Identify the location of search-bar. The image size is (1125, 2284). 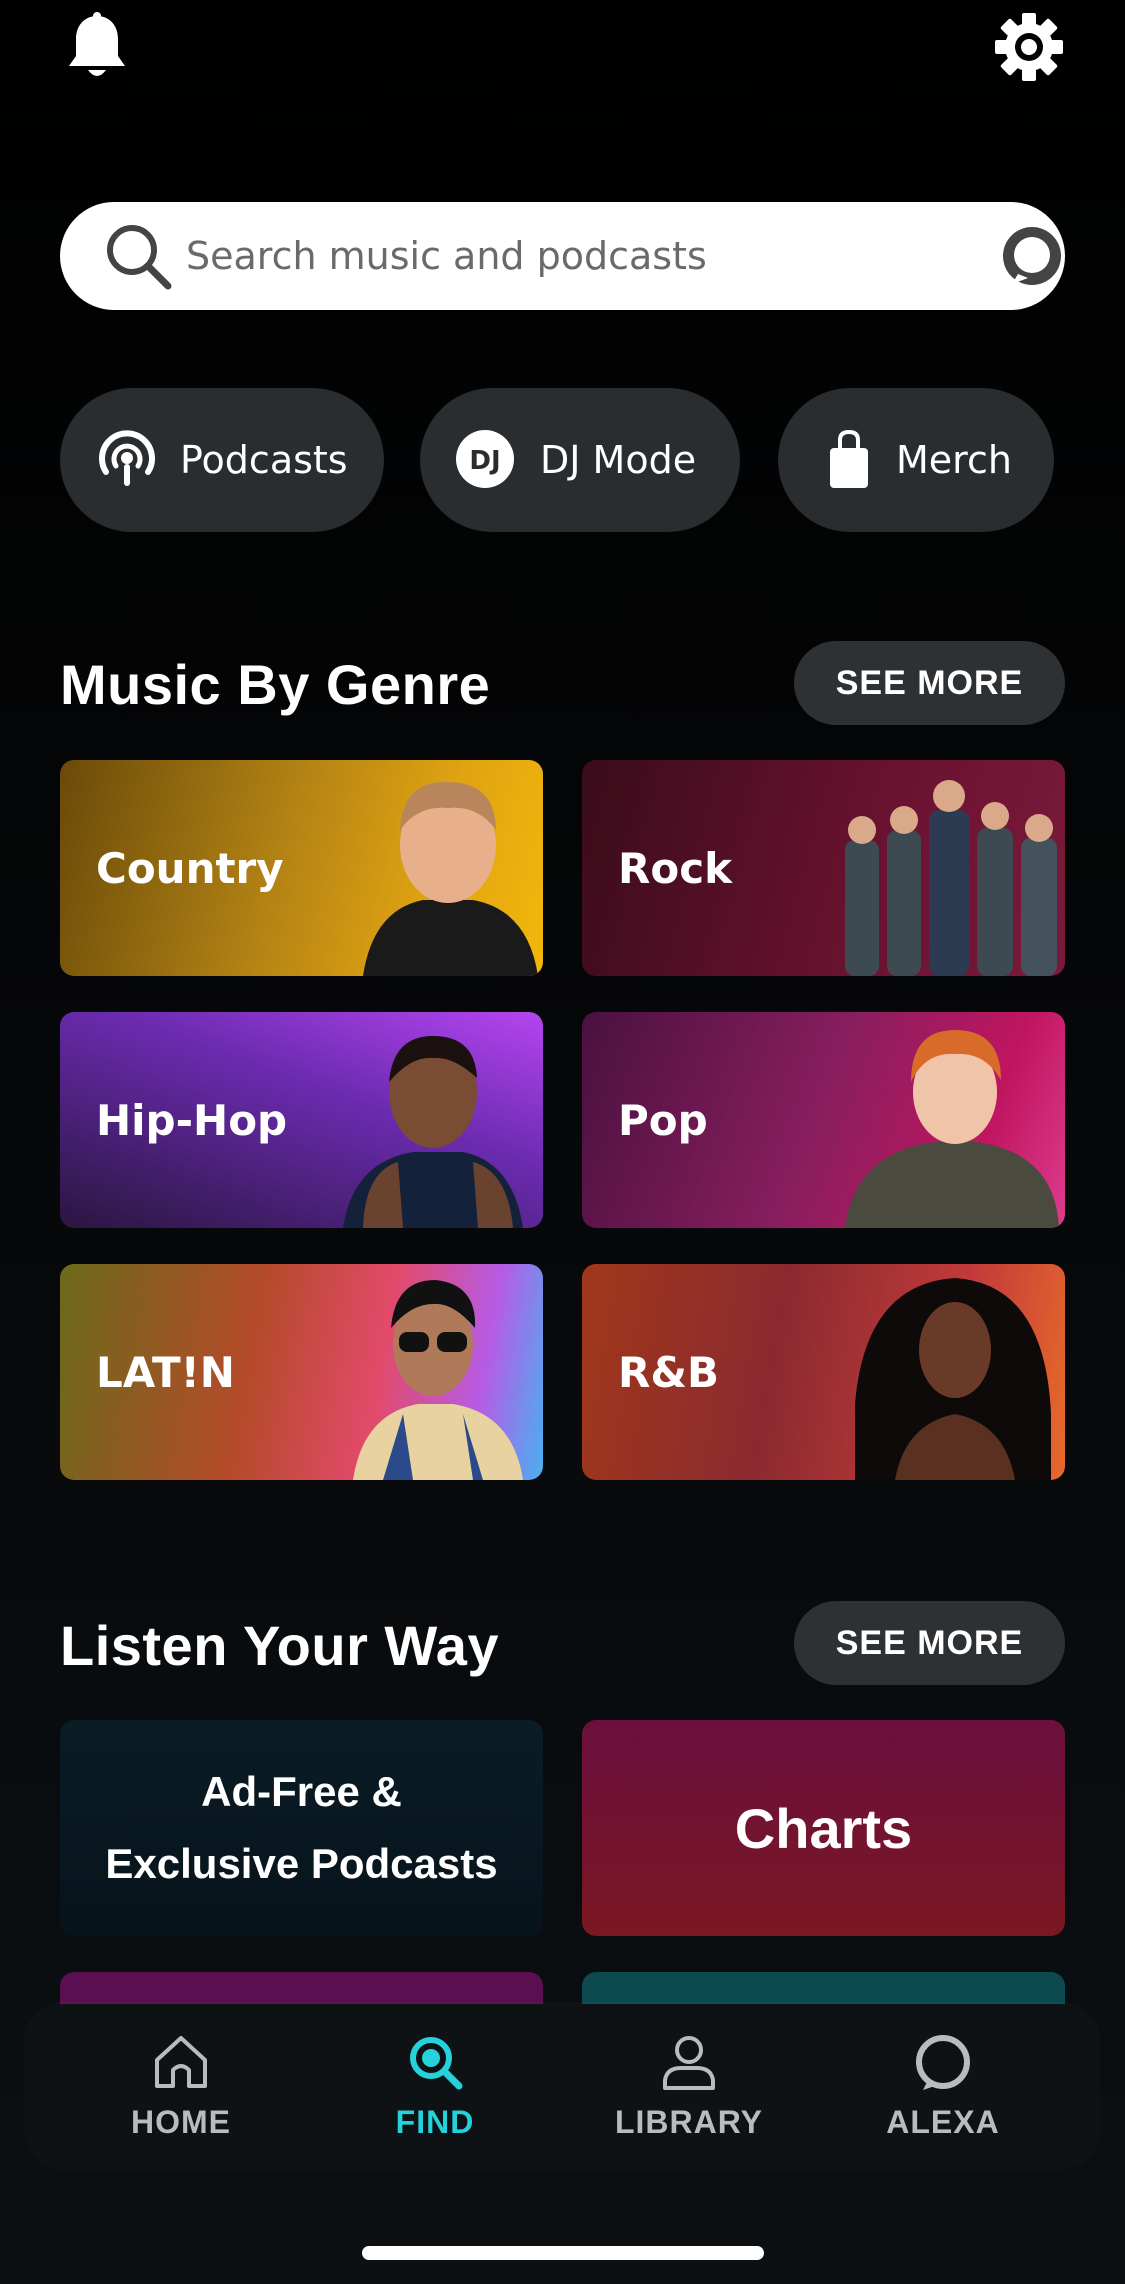
(562, 256).